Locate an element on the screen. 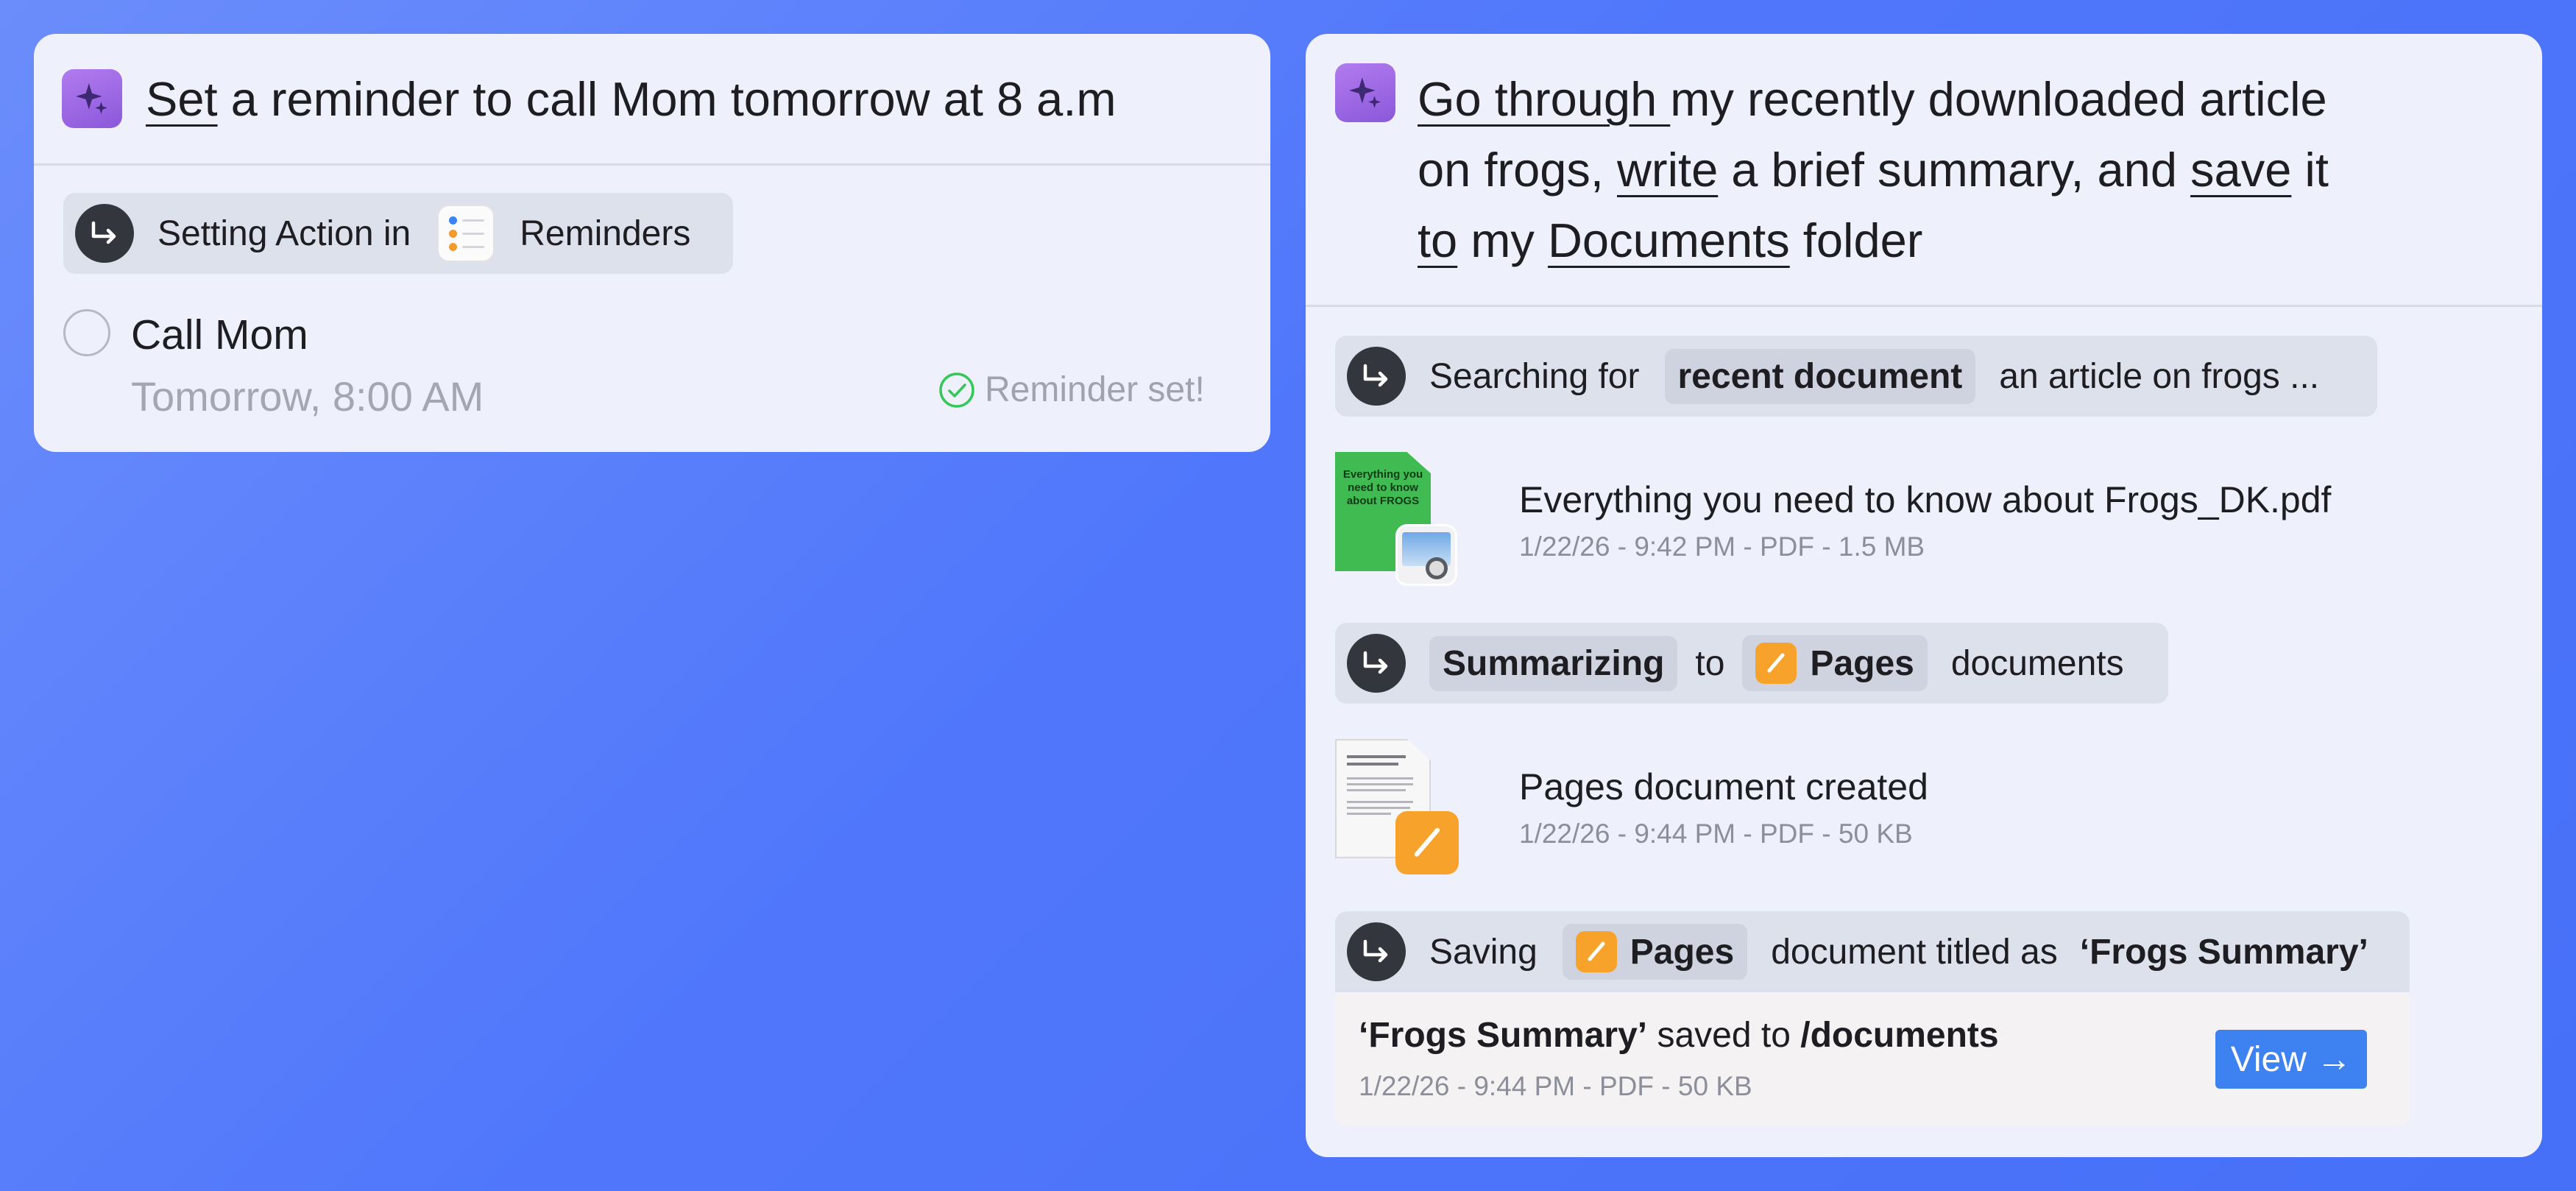 The height and width of the screenshot is (1191, 2576). summarizing-chip: Summarizing is located at coordinates (1553, 663).